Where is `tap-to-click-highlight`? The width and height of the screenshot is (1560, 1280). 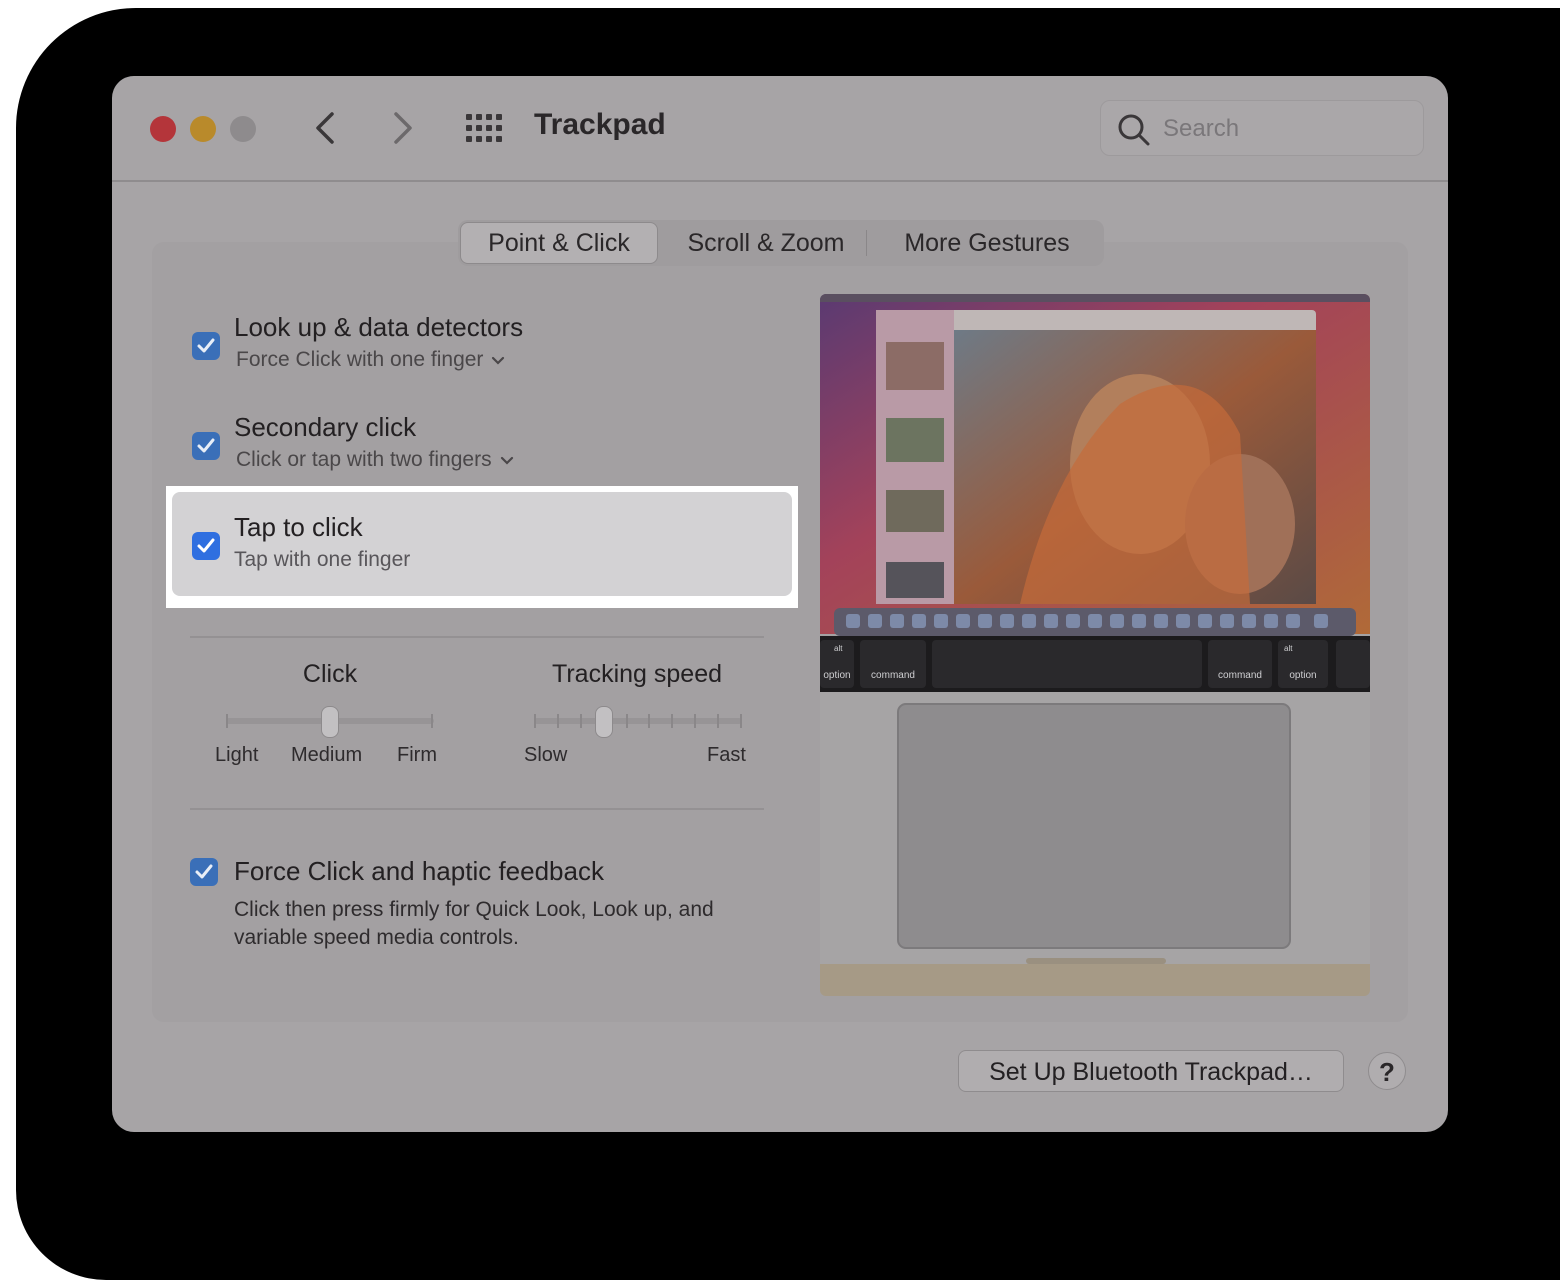 tap-to-click-highlight is located at coordinates (482, 547).